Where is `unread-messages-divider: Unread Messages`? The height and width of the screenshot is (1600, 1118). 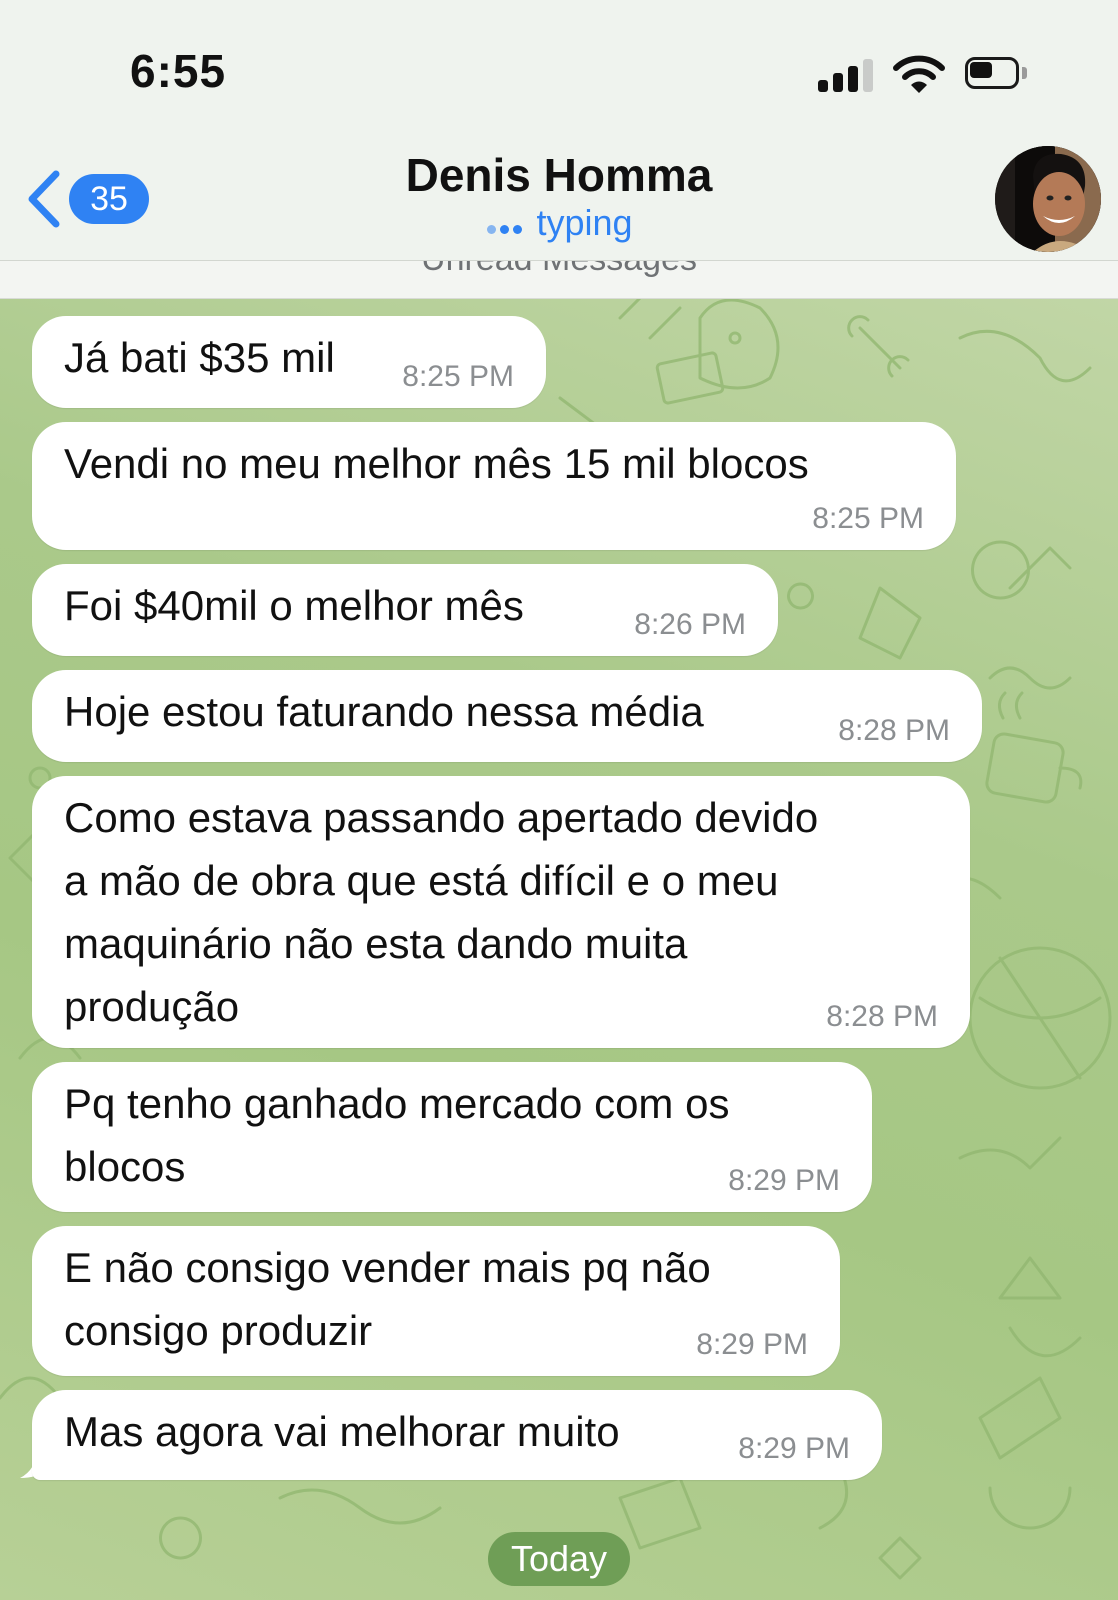
unread-messages-divider: Unread Messages is located at coordinates (559, 279).